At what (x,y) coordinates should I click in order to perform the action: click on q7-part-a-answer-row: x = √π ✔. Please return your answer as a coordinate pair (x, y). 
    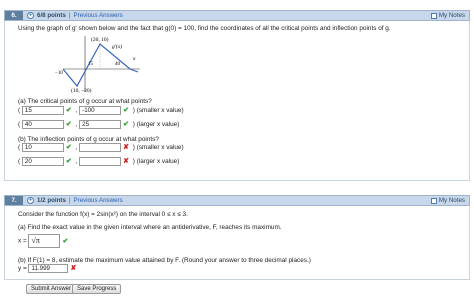
    Looking at the image, I should click on (44, 241).